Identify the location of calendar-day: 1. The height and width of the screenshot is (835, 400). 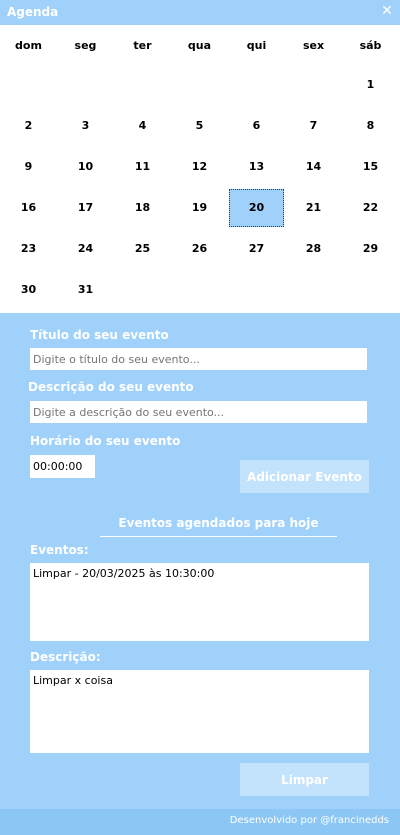
(370, 85).